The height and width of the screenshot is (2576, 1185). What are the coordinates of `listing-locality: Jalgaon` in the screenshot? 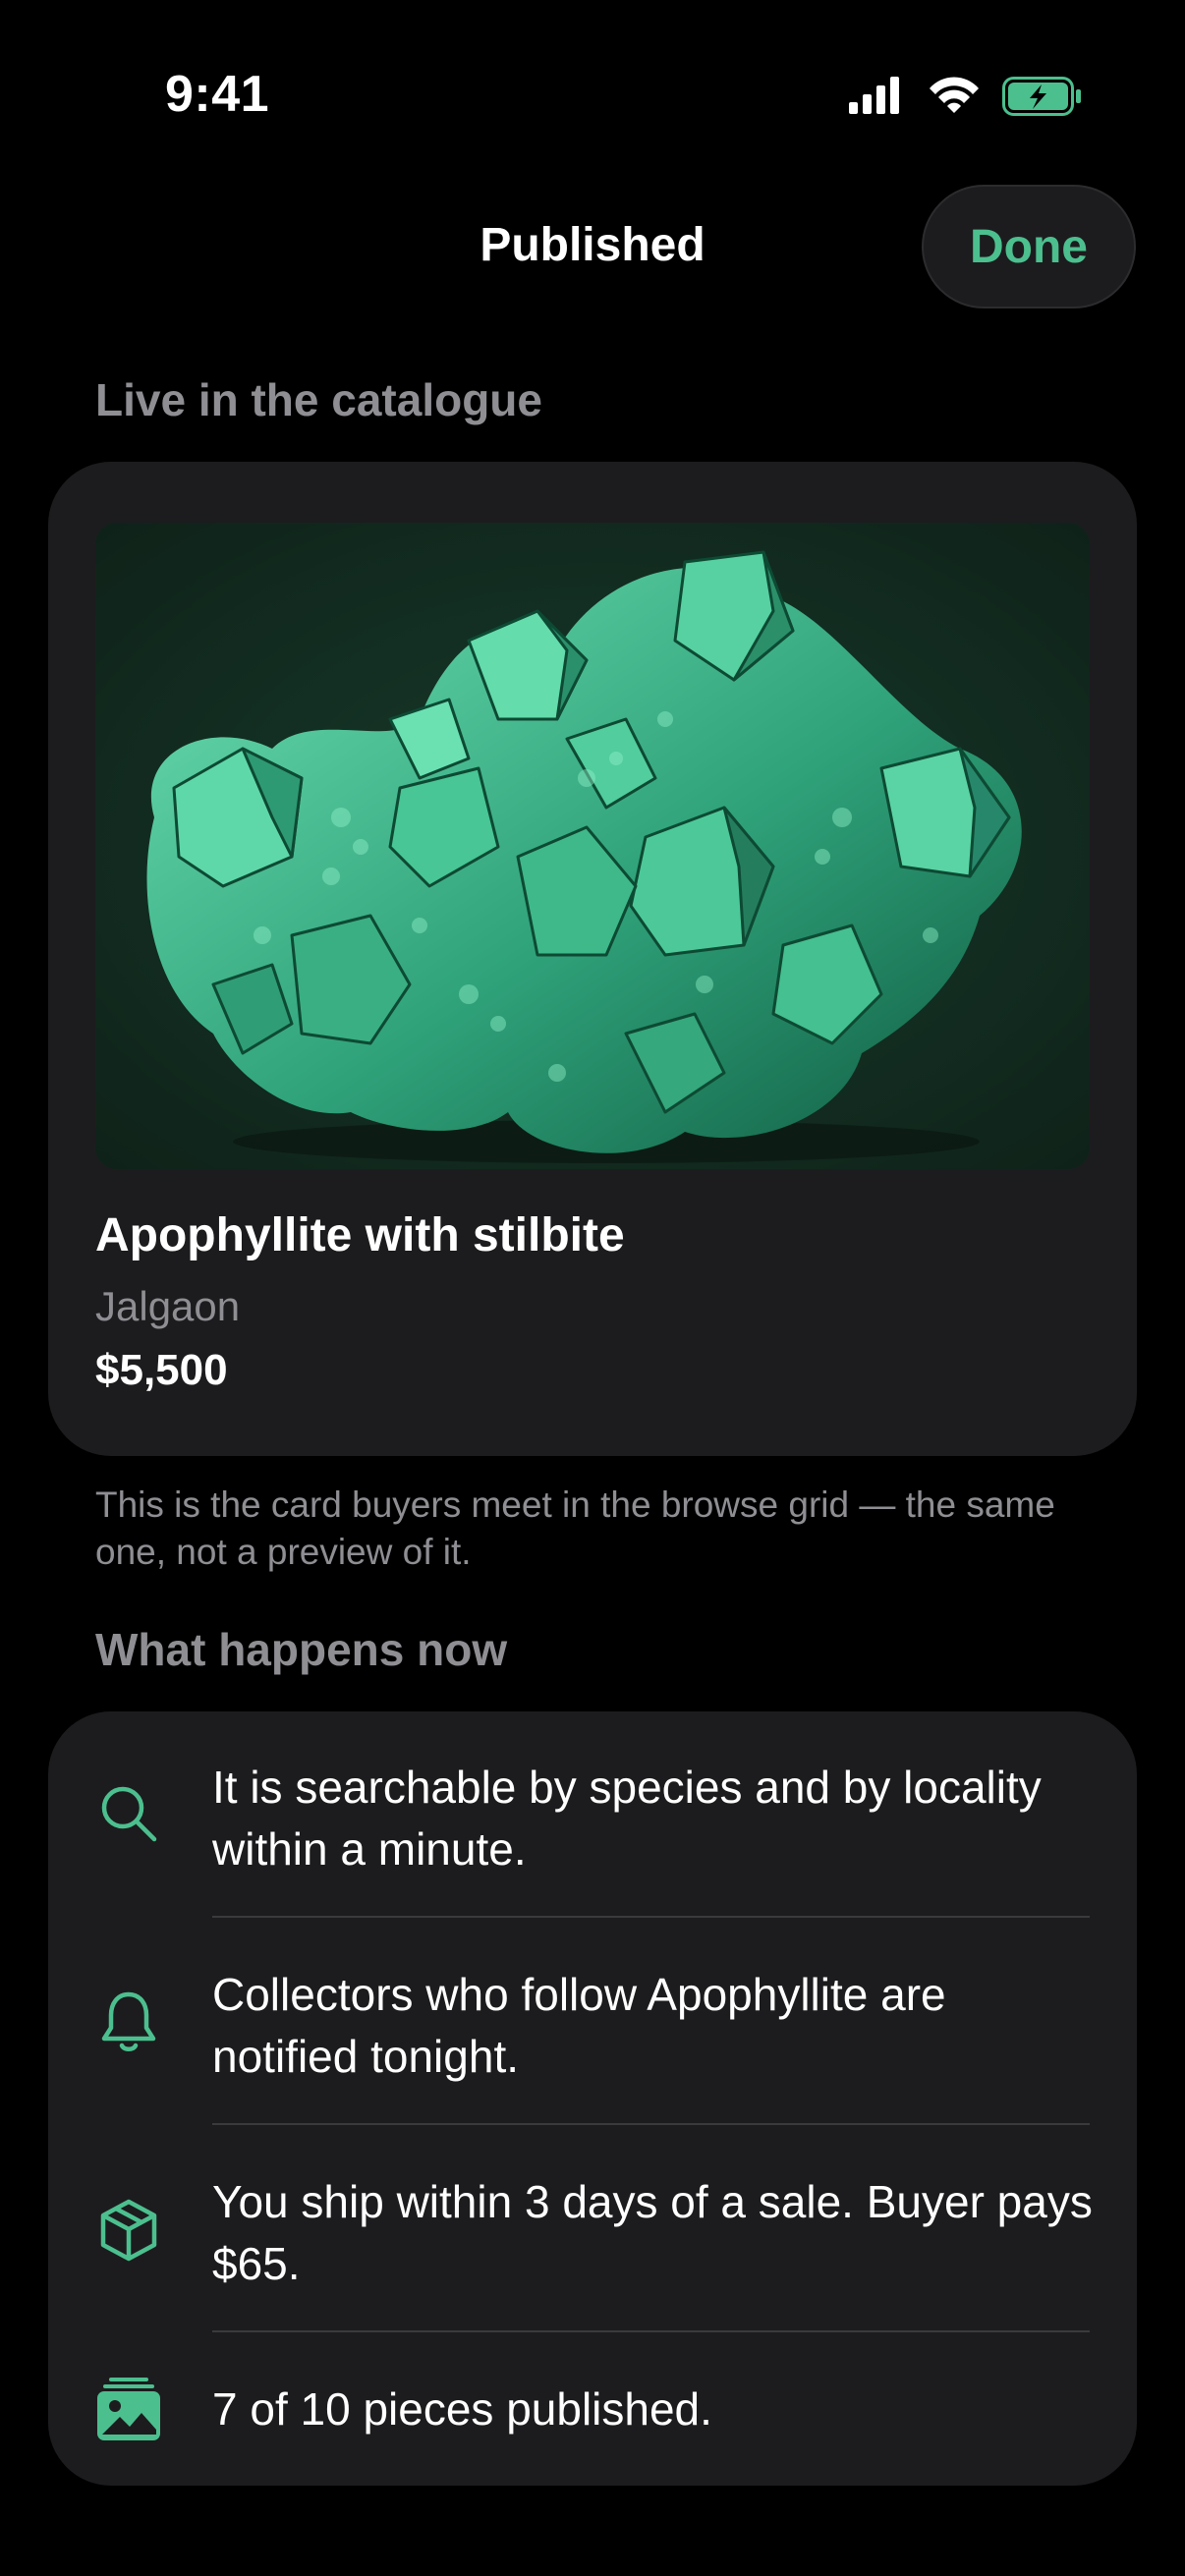 It's located at (168, 1306).